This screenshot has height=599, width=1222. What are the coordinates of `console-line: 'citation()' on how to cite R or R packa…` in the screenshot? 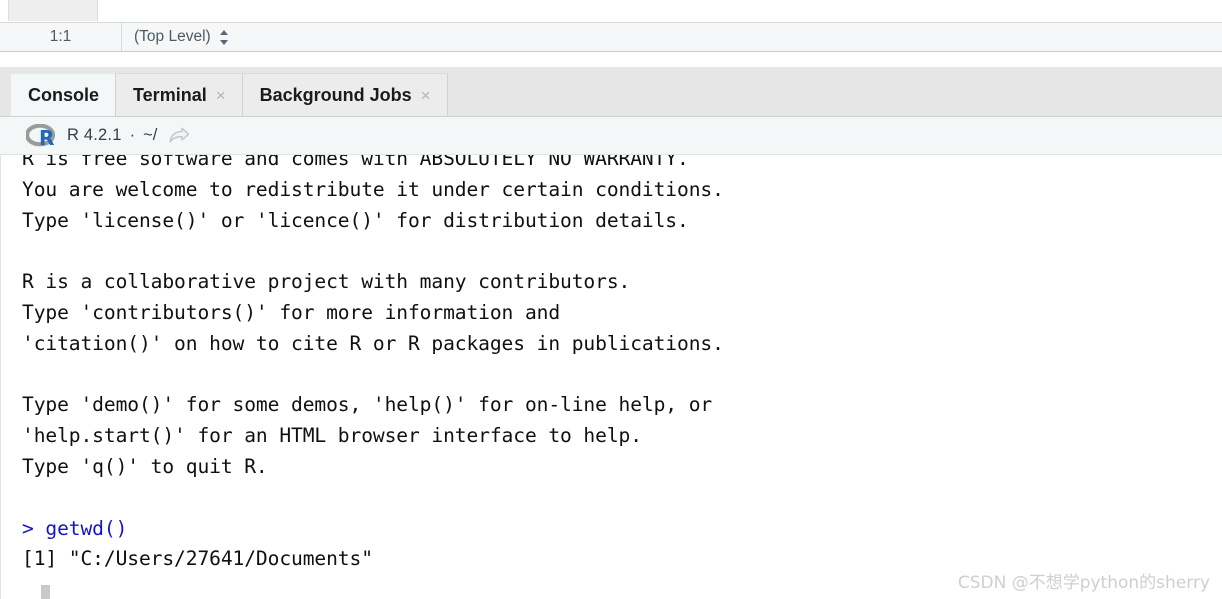 It's located at (373, 343).